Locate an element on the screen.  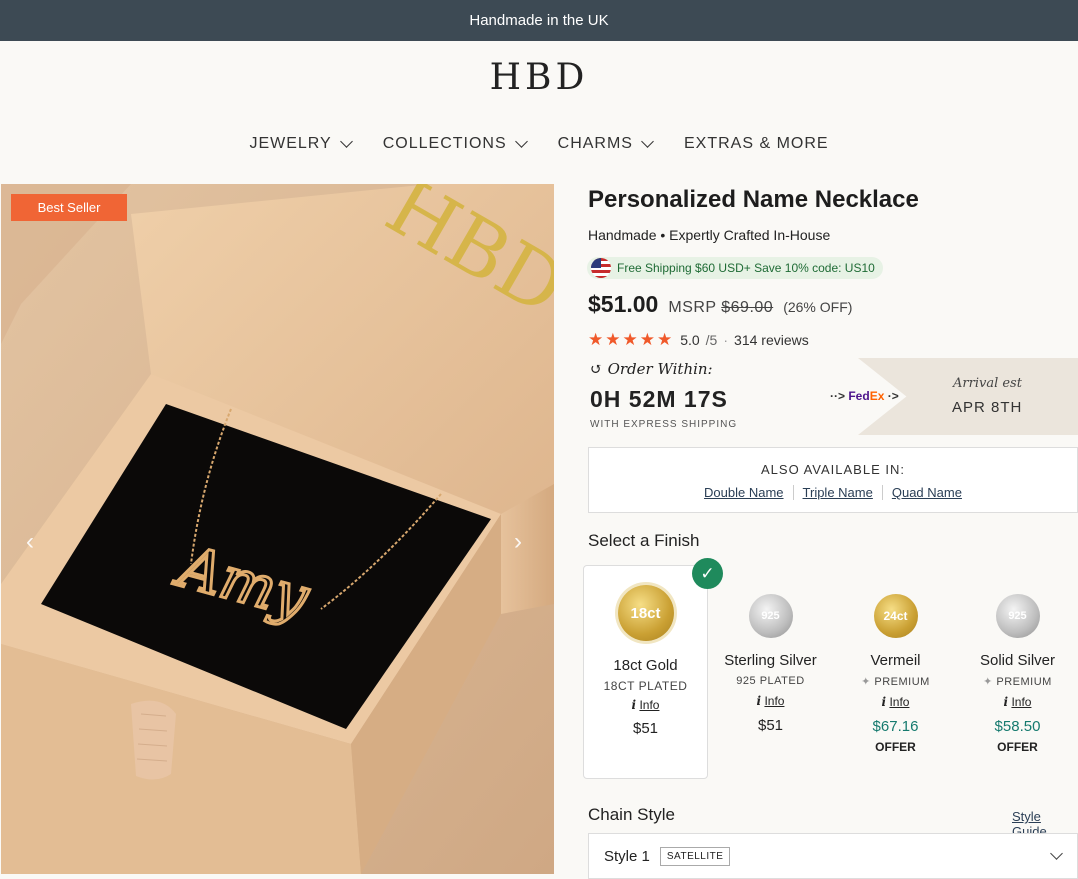
review-count: 314 reviews is located at coordinates (771, 340).